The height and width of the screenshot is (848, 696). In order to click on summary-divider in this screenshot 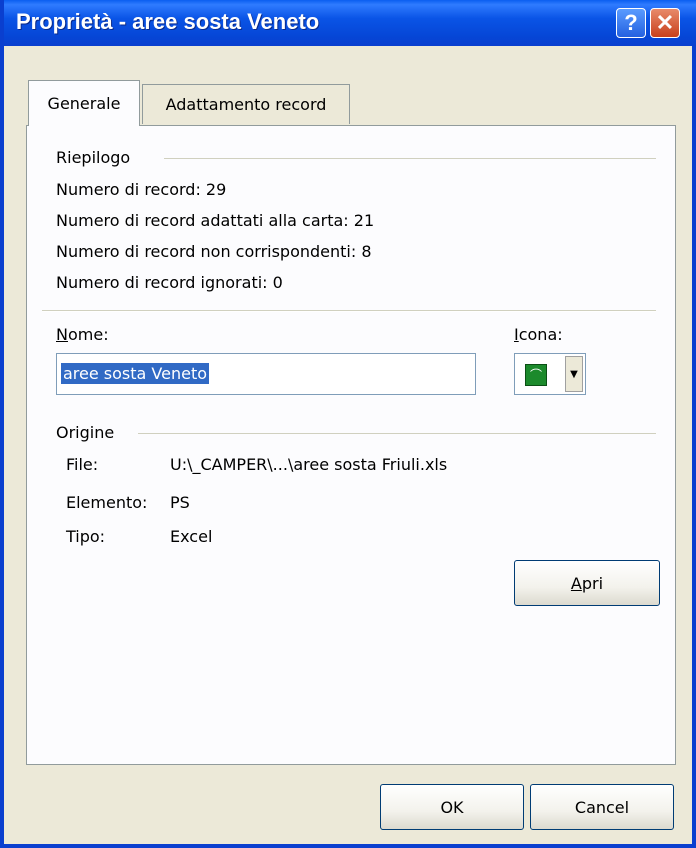, I will do `click(410, 158)`.